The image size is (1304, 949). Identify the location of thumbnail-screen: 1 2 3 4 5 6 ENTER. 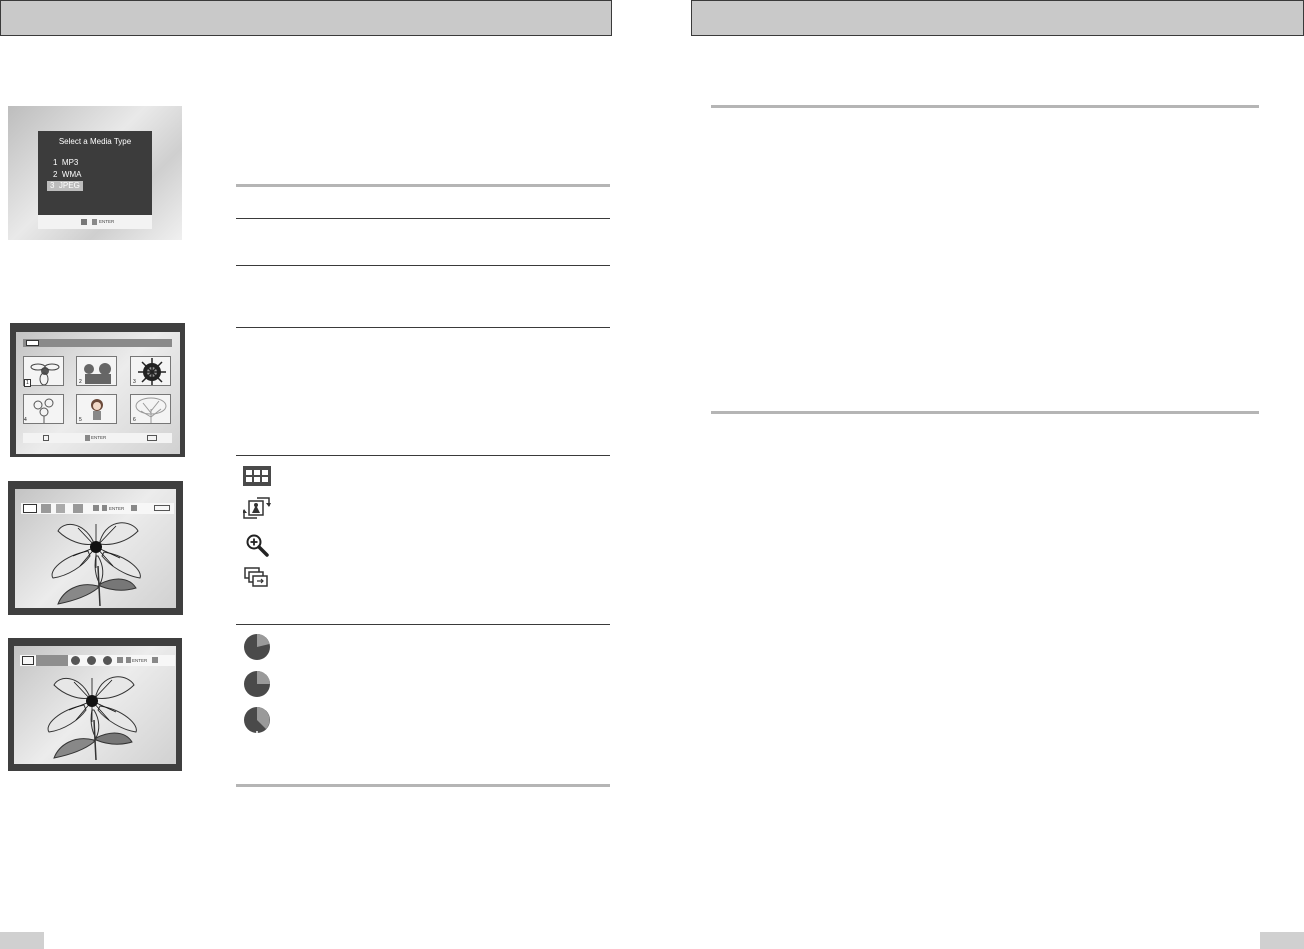
(97, 390).